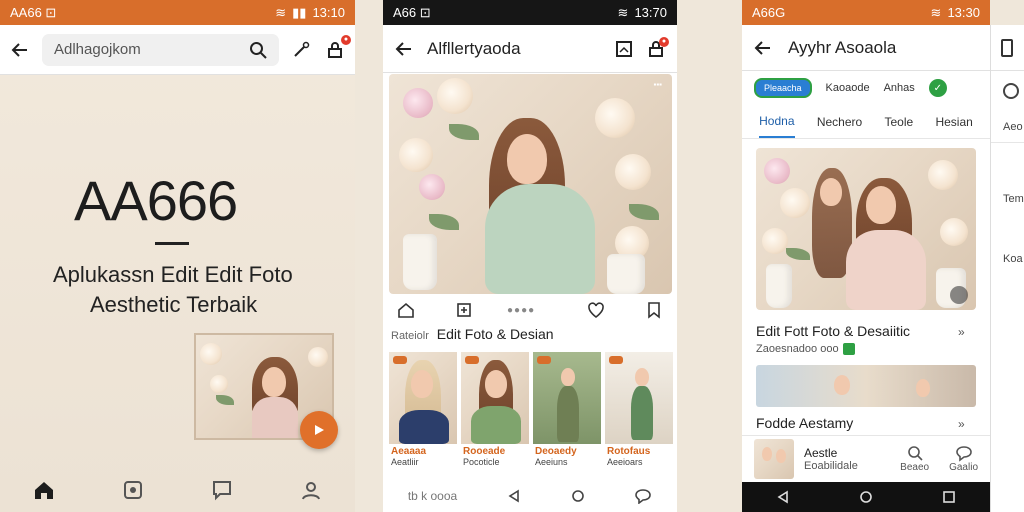 Image resolution: width=1024 pixels, height=512 pixels. I want to click on tab: Teole, so click(898, 122).